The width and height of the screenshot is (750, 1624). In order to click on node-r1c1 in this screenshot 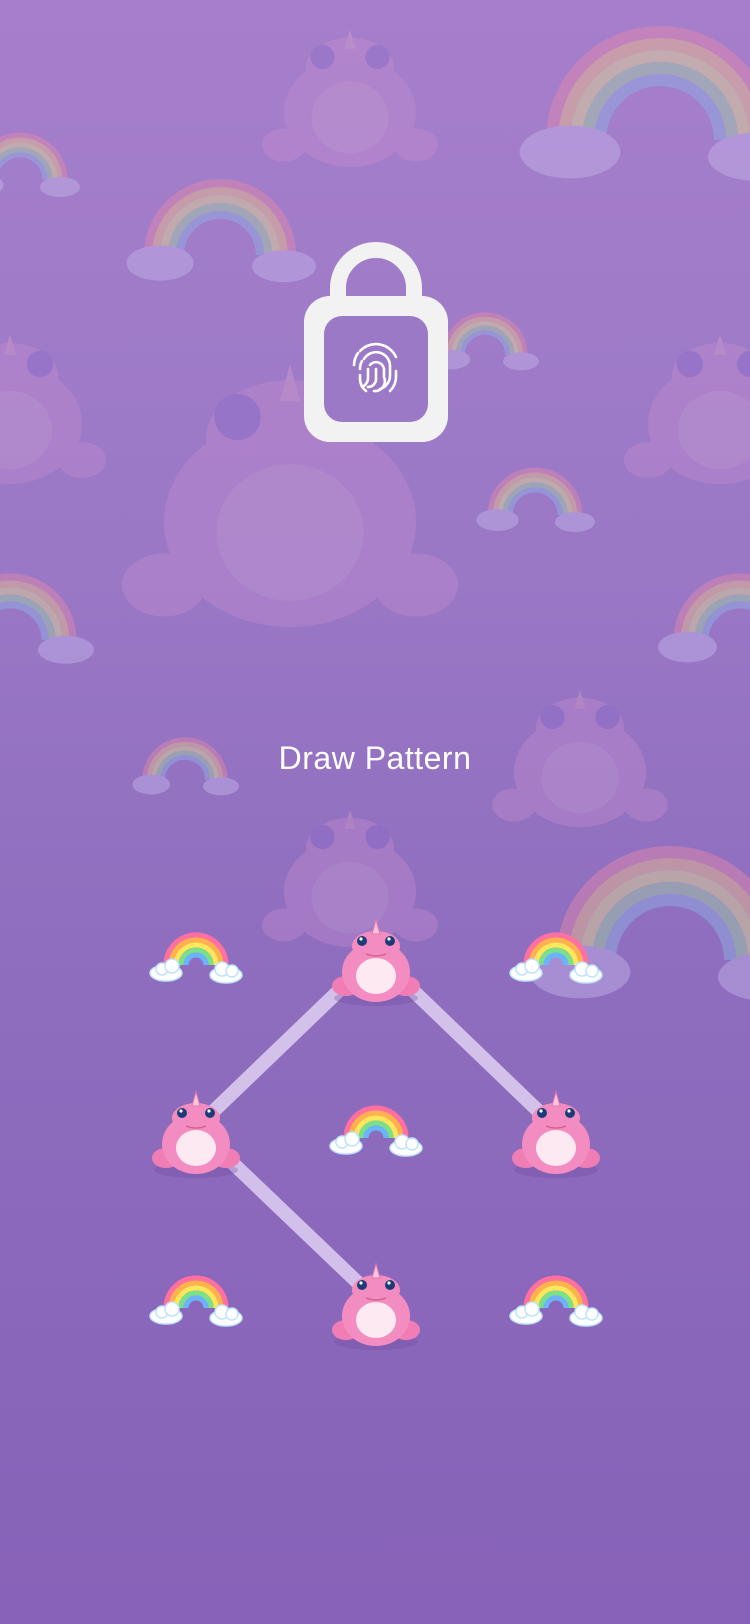, I will do `click(196, 959)`.